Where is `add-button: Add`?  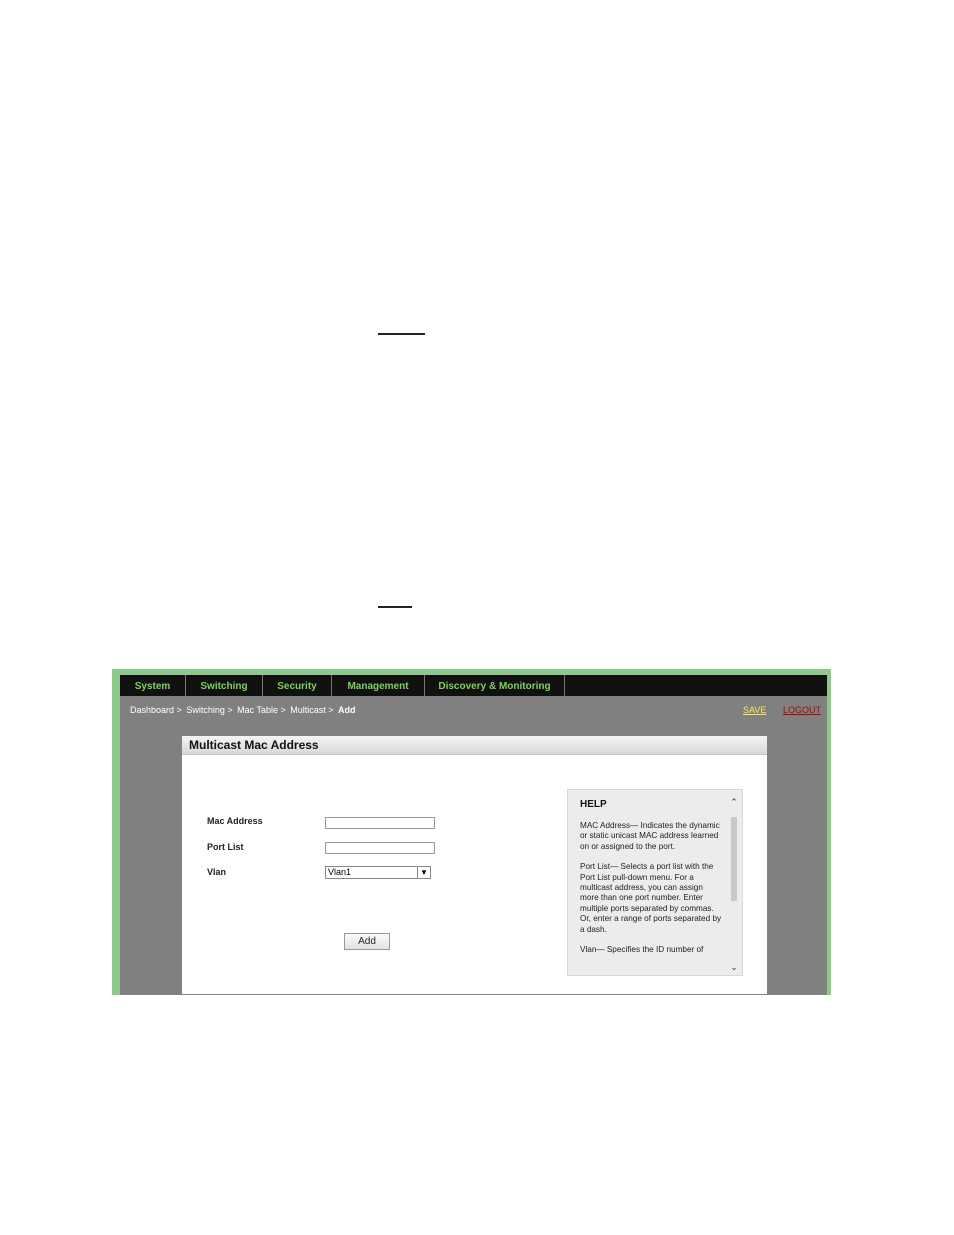 add-button: Add is located at coordinates (367, 941).